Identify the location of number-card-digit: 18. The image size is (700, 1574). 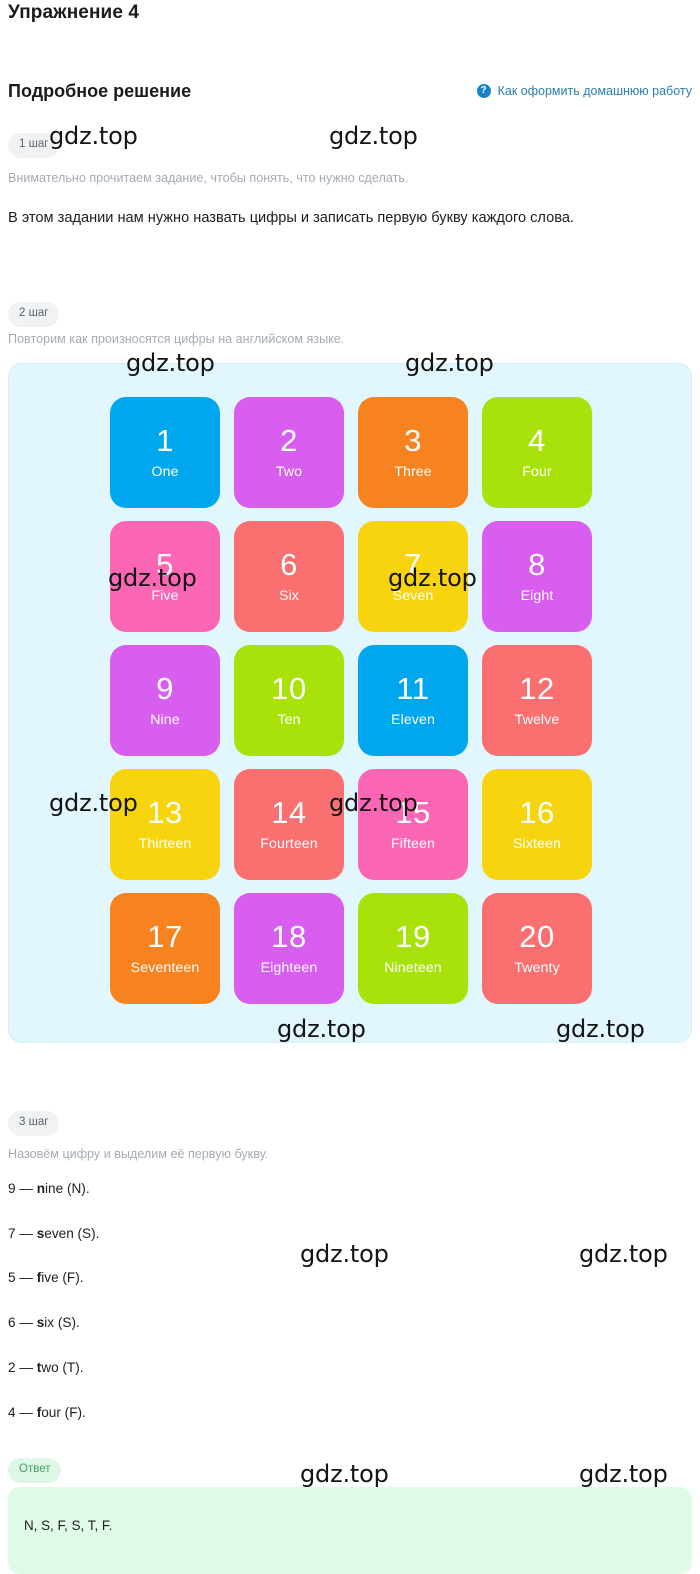
(289, 937).